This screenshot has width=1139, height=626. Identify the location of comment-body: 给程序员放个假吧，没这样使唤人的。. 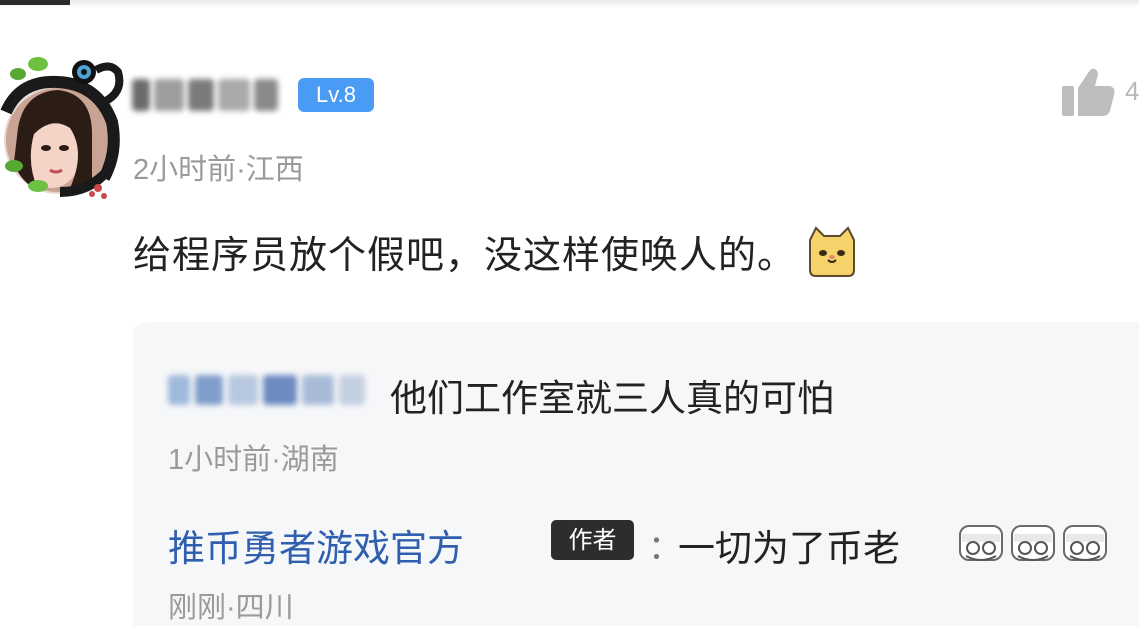
(495, 251).